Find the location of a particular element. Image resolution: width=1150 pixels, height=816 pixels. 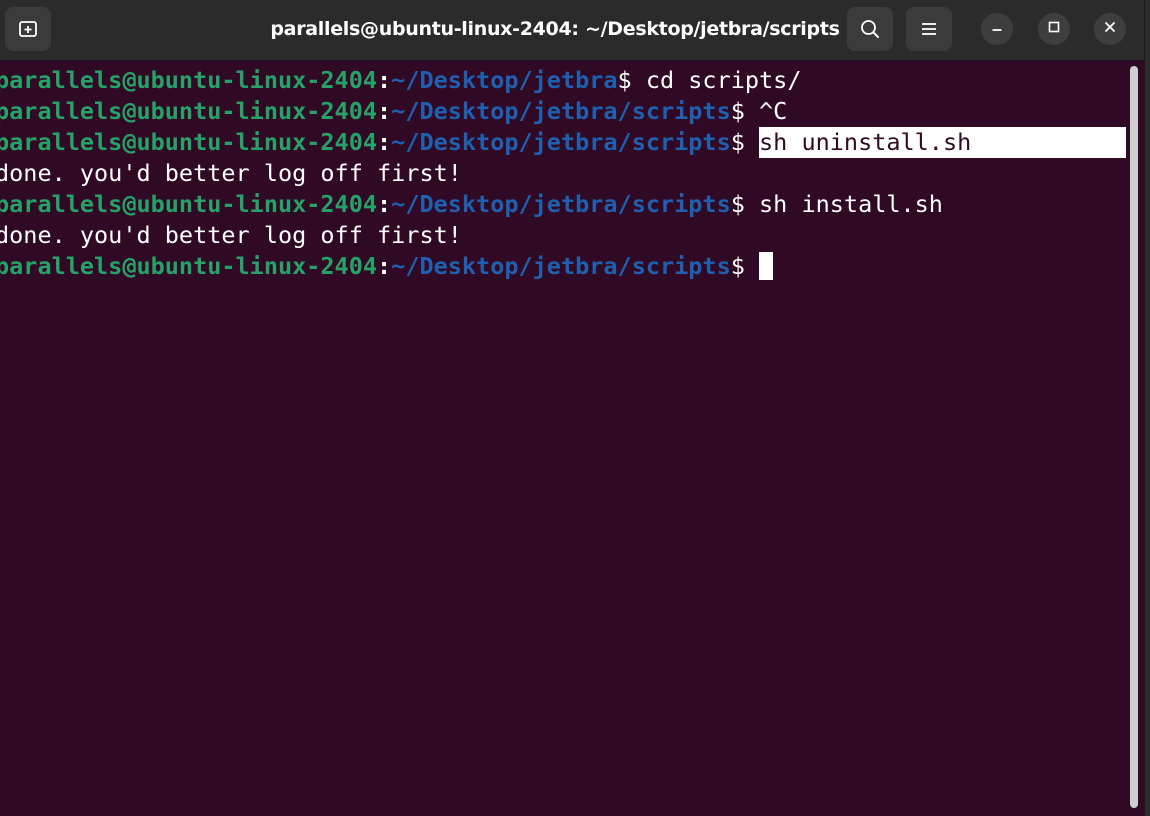

menu-button is located at coordinates (929, 29).